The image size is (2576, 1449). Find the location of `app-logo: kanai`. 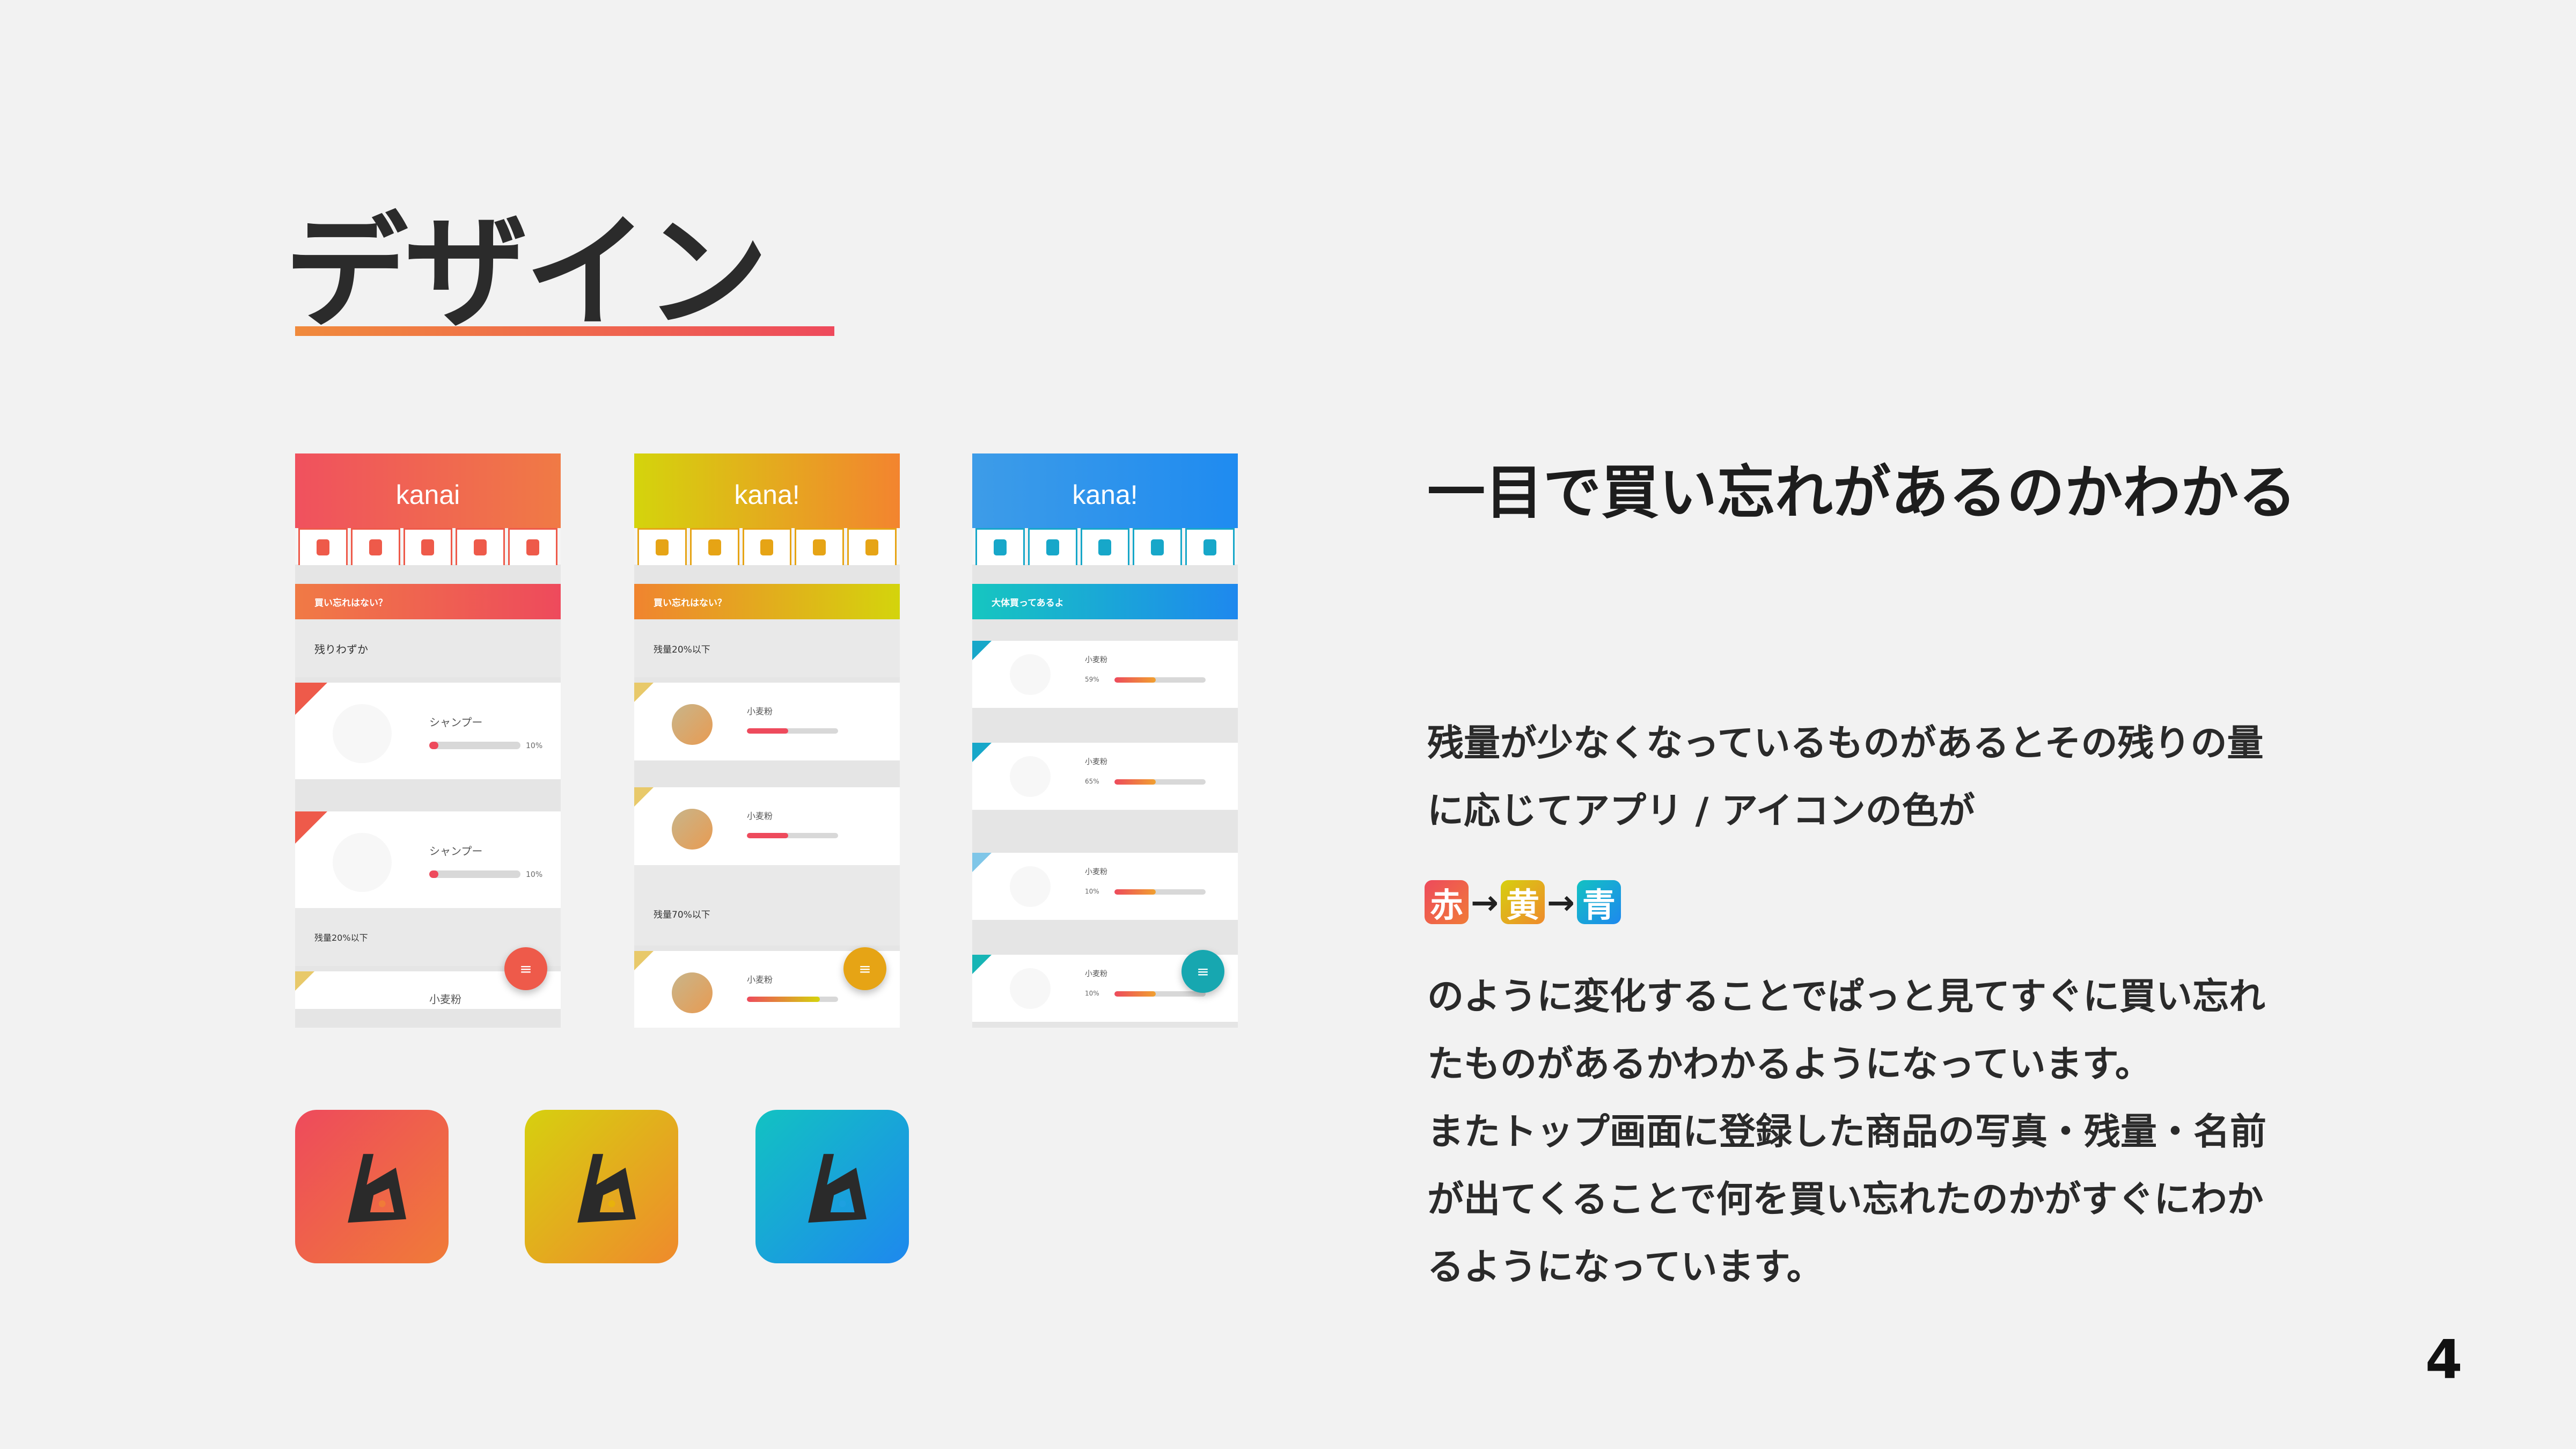

app-logo: kanai is located at coordinates (427, 495).